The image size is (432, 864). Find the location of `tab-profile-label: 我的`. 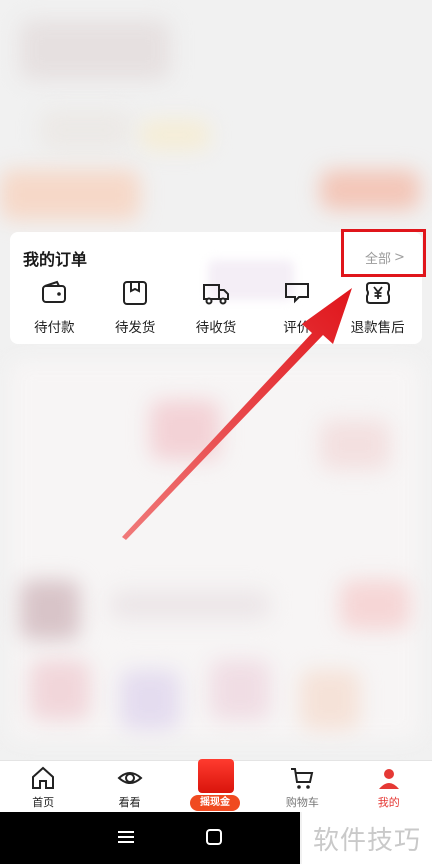

tab-profile-label: 我的 is located at coordinates (388, 802).